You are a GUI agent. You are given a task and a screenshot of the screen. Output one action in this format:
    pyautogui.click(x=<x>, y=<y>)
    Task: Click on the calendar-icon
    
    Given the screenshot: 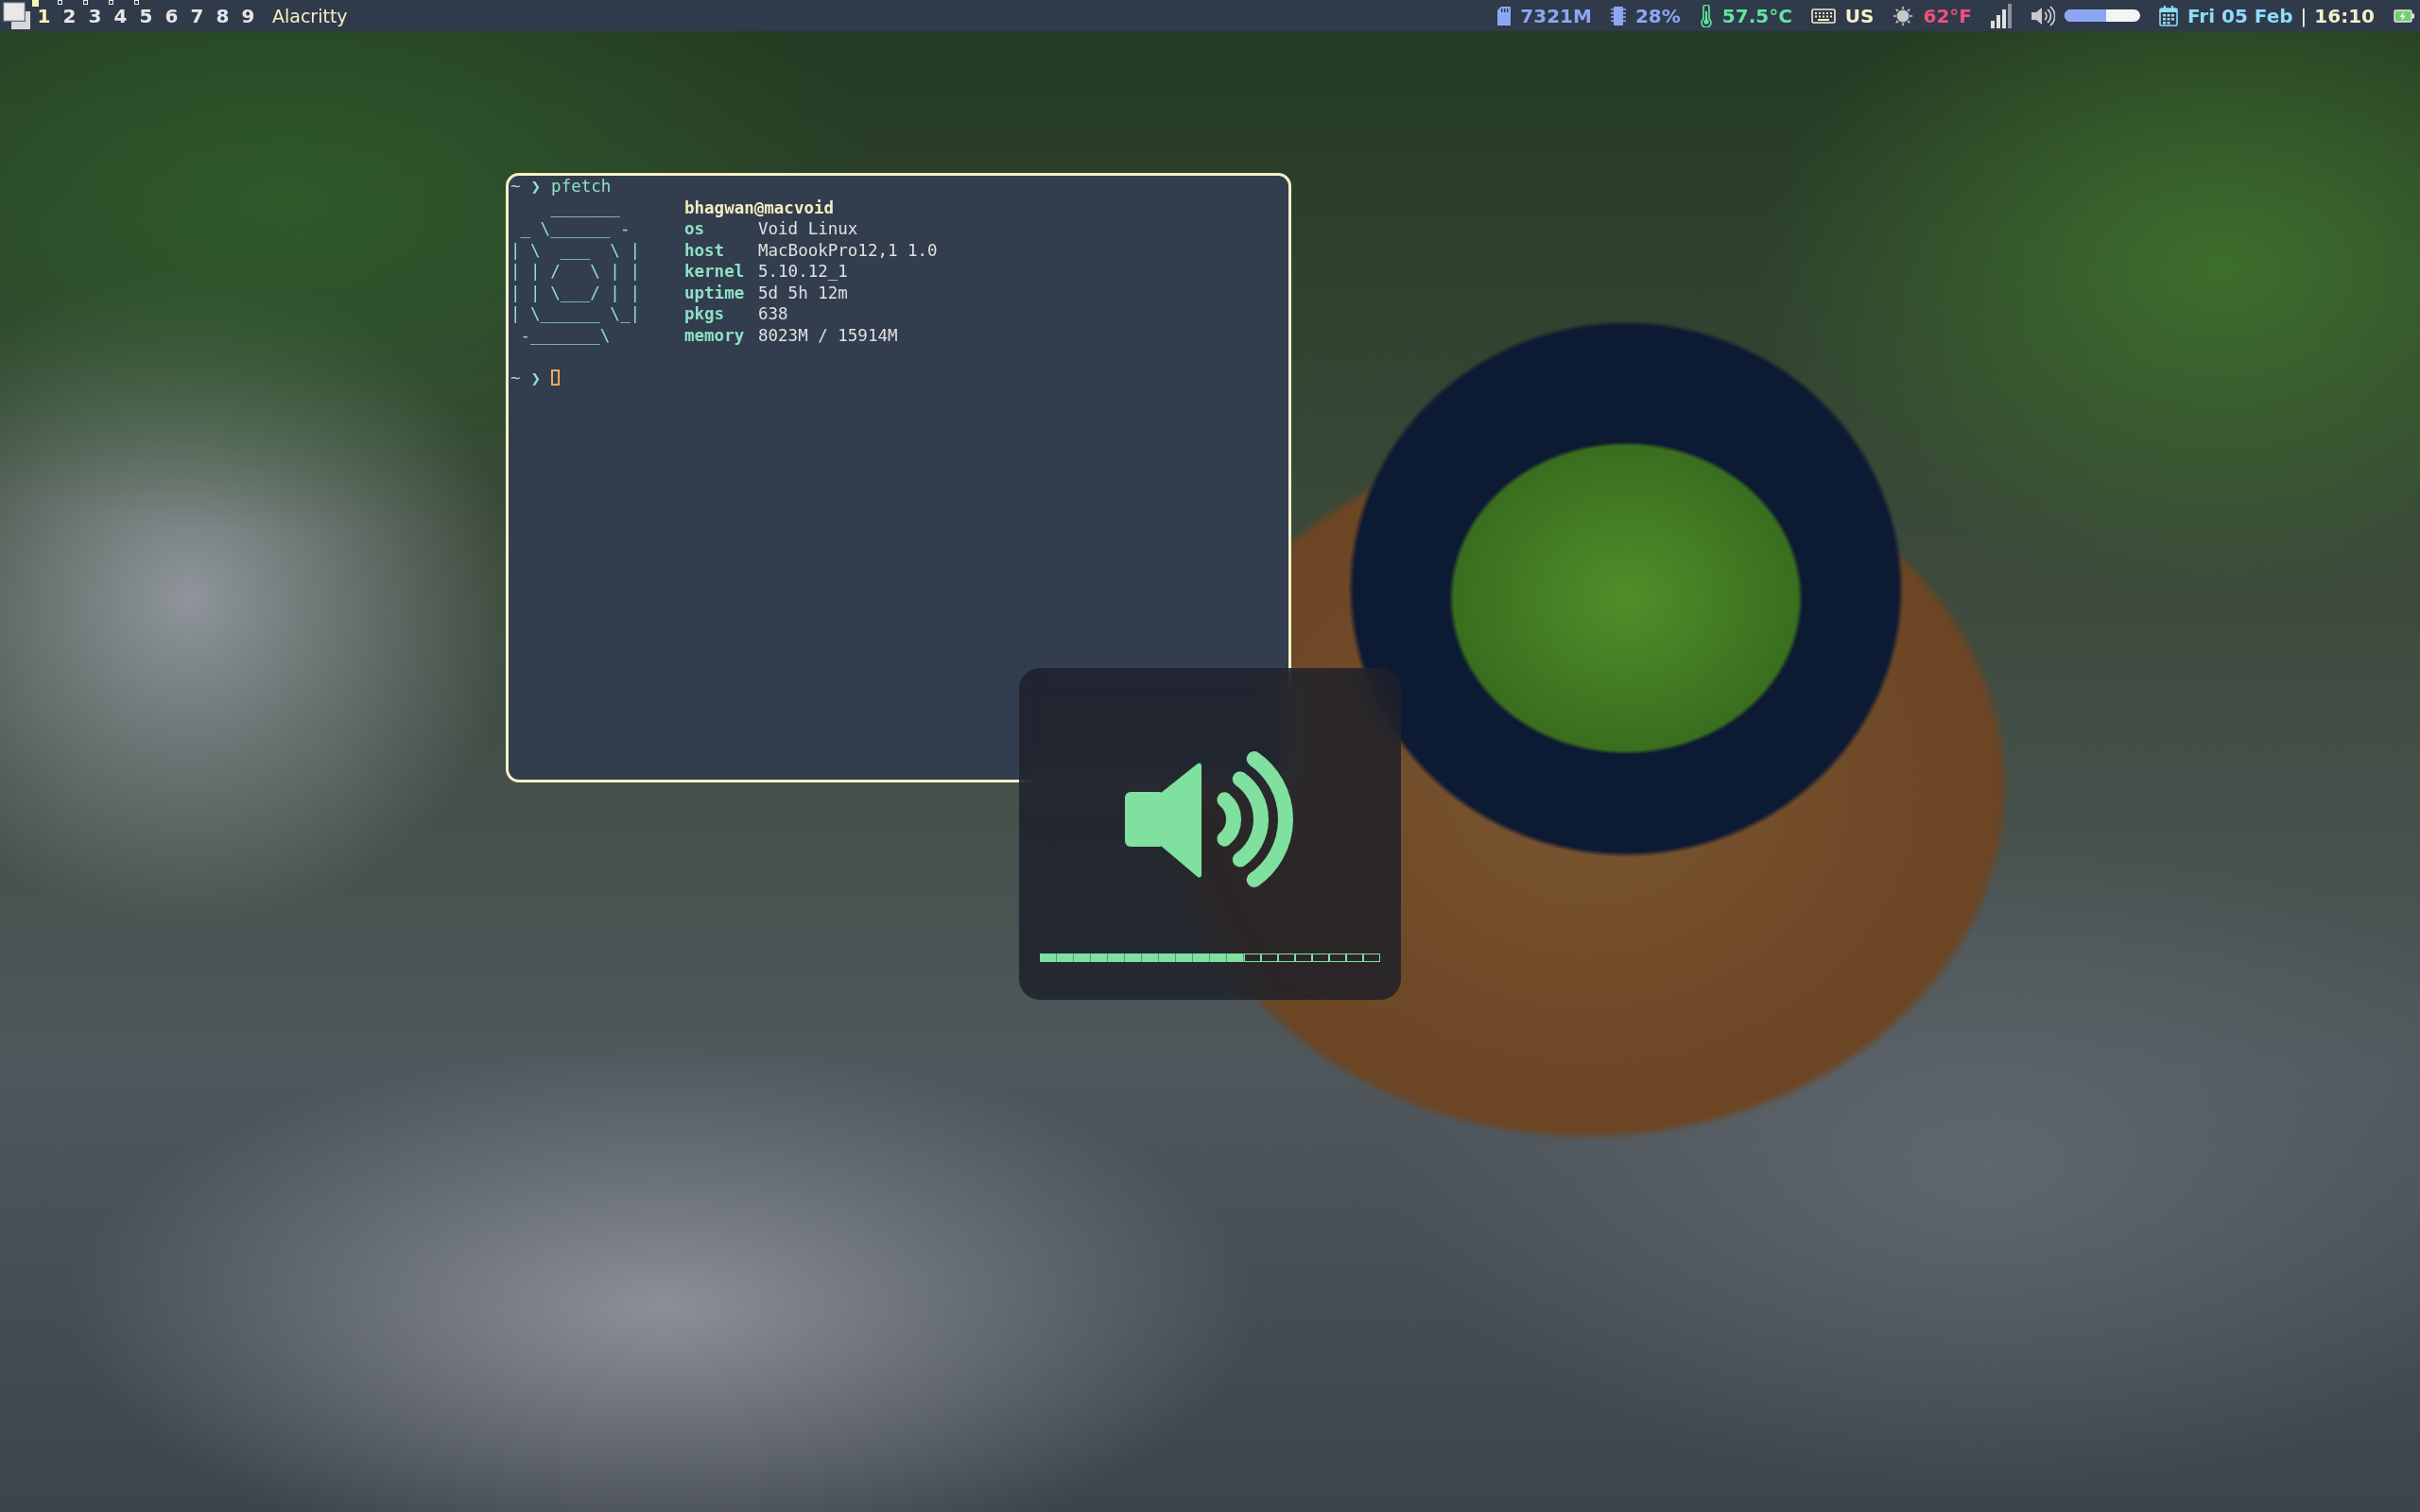 What is the action you would take?
    pyautogui.click(x=2168, y=15)
    